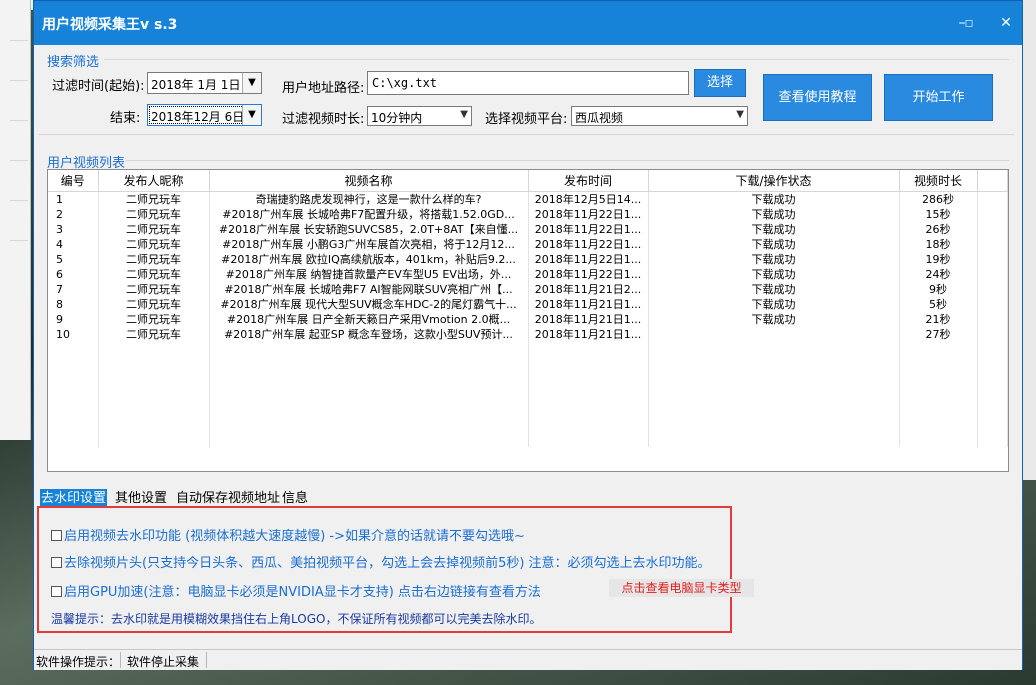  I want to click on duration-select: 10分钟内 ▼, so click(419, 116).